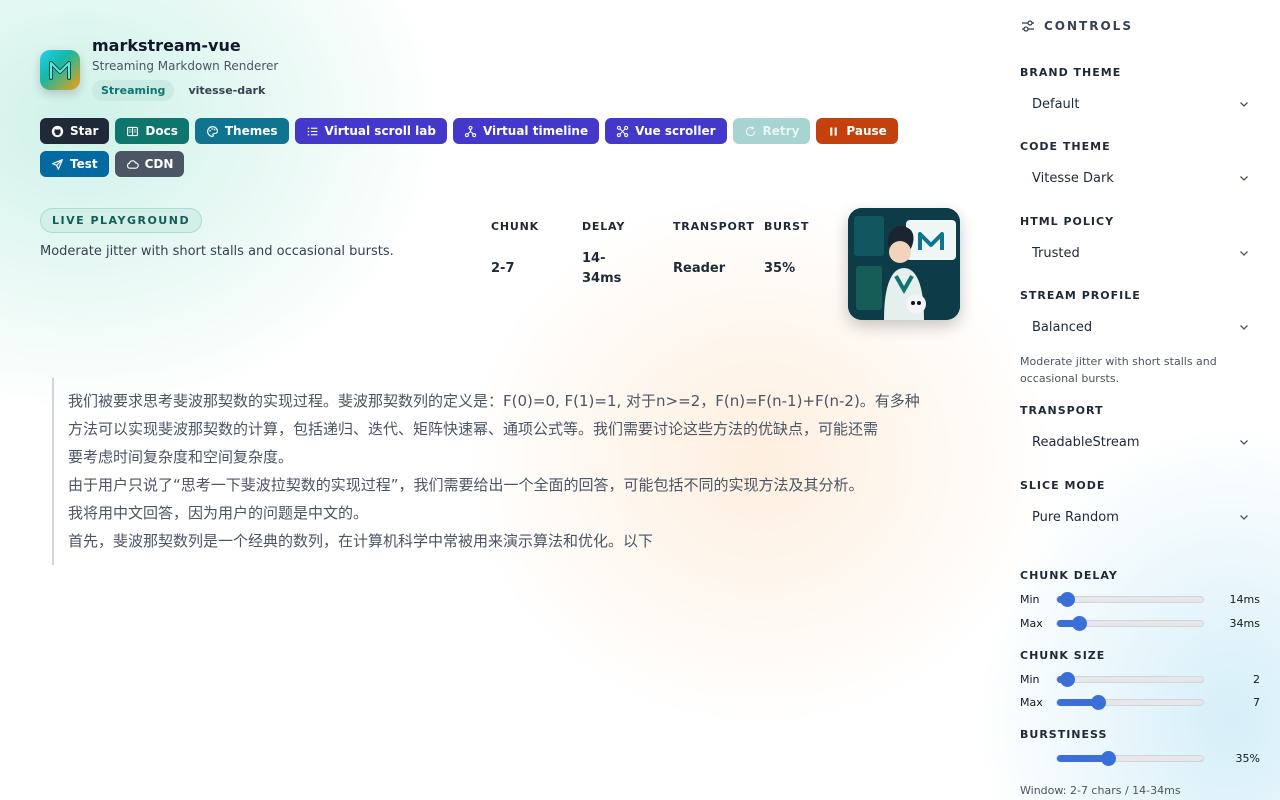 The width and height of the screenshot is (1280, 800). Describe the element at coordinates (1028, 26) in the screenshot. I see `sliders-icon` at that location.